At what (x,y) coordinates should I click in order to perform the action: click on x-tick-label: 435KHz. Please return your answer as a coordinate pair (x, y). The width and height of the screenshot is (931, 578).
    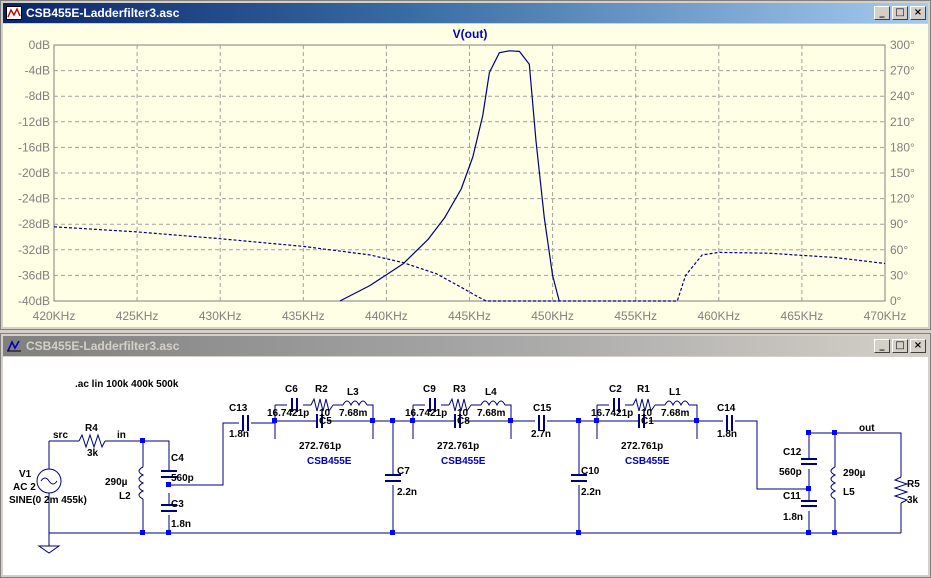
    Looking at the image, I should click on (303, 316).